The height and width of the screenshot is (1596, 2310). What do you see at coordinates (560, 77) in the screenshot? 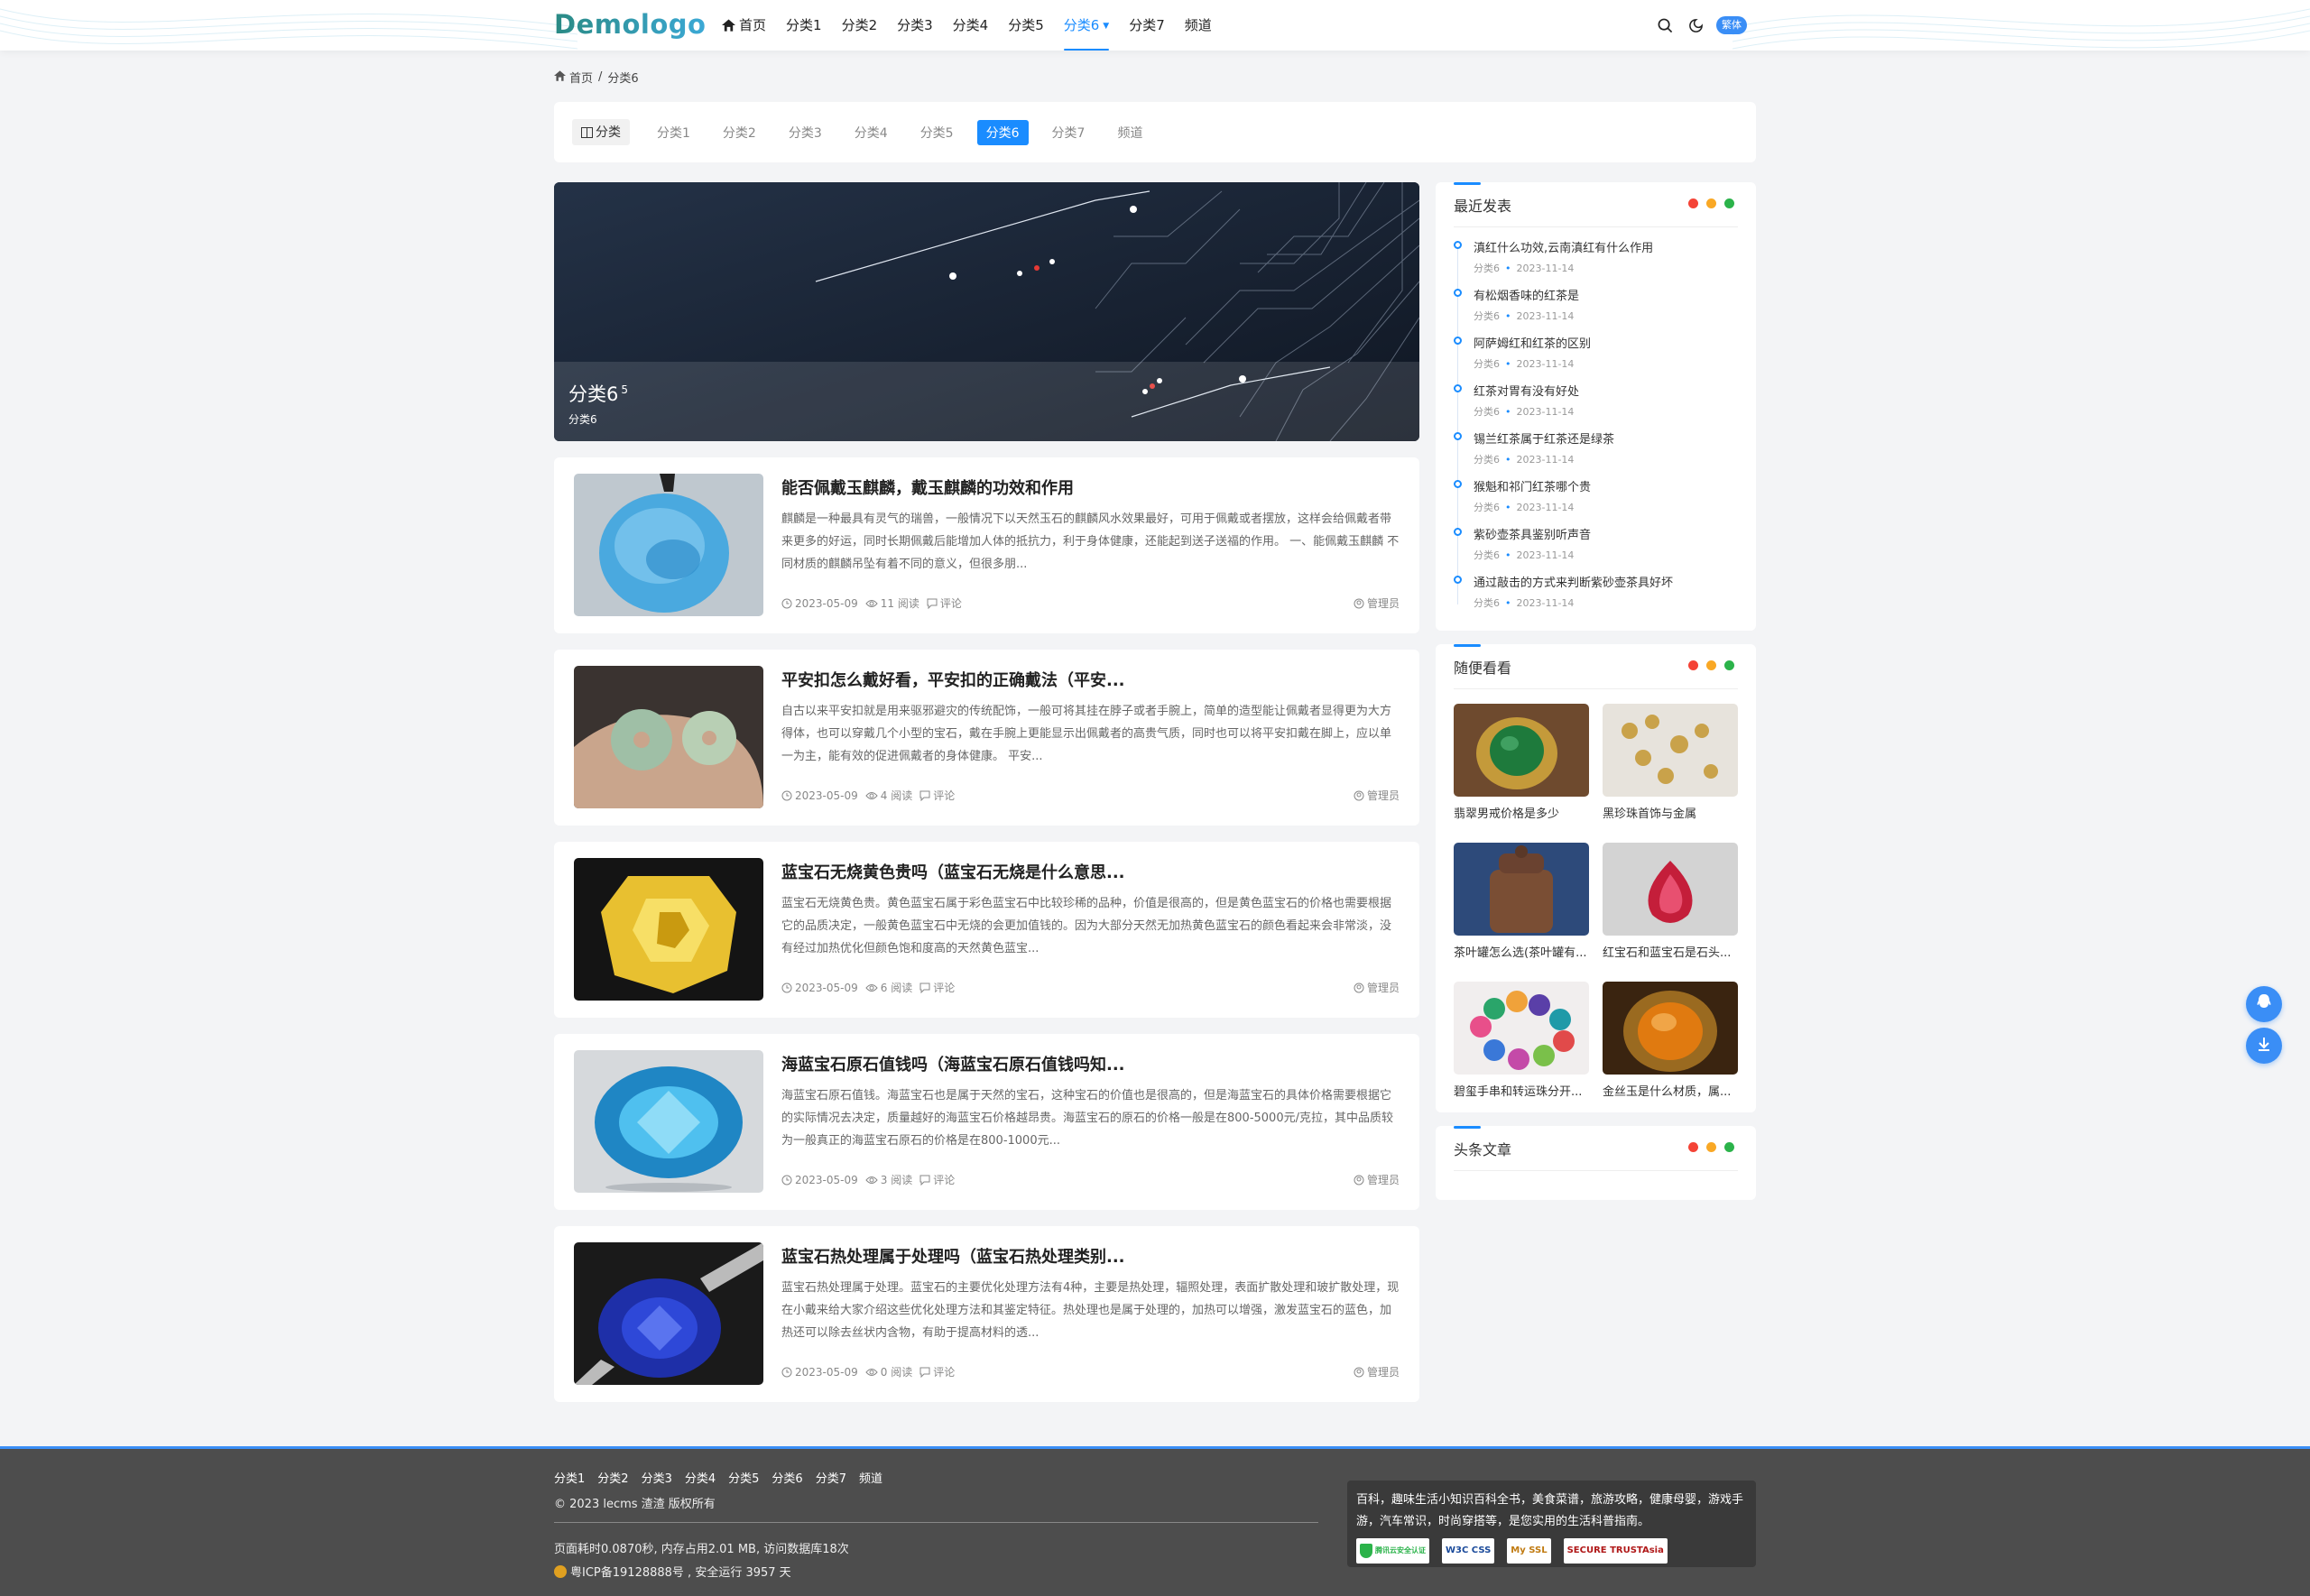
I see `home-icon` at bounding box center [560, 77].